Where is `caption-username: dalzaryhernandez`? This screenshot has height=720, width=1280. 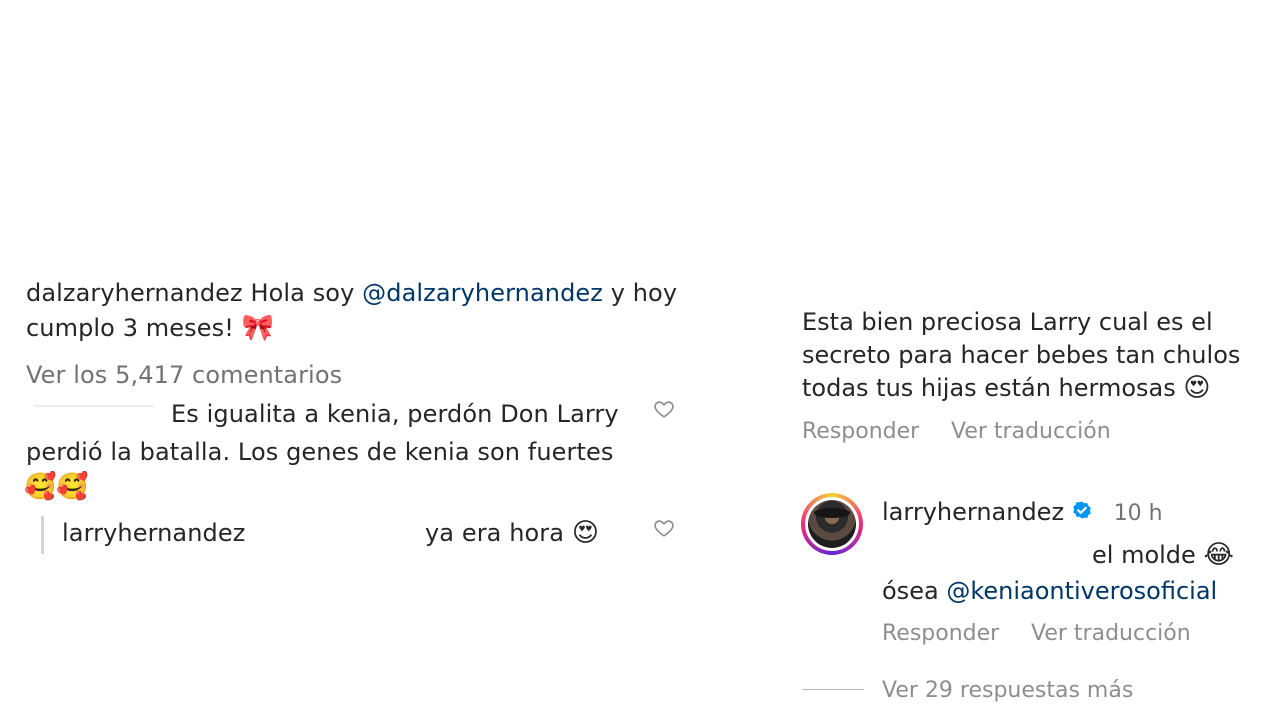 caption-username: dalzaryhernandez is located at coordinates (134, 293).